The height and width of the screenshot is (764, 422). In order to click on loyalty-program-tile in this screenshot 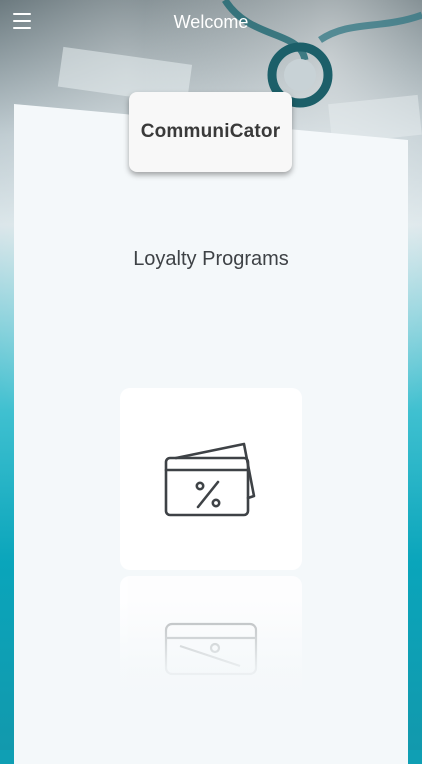, I will do `click(211, 479)`.